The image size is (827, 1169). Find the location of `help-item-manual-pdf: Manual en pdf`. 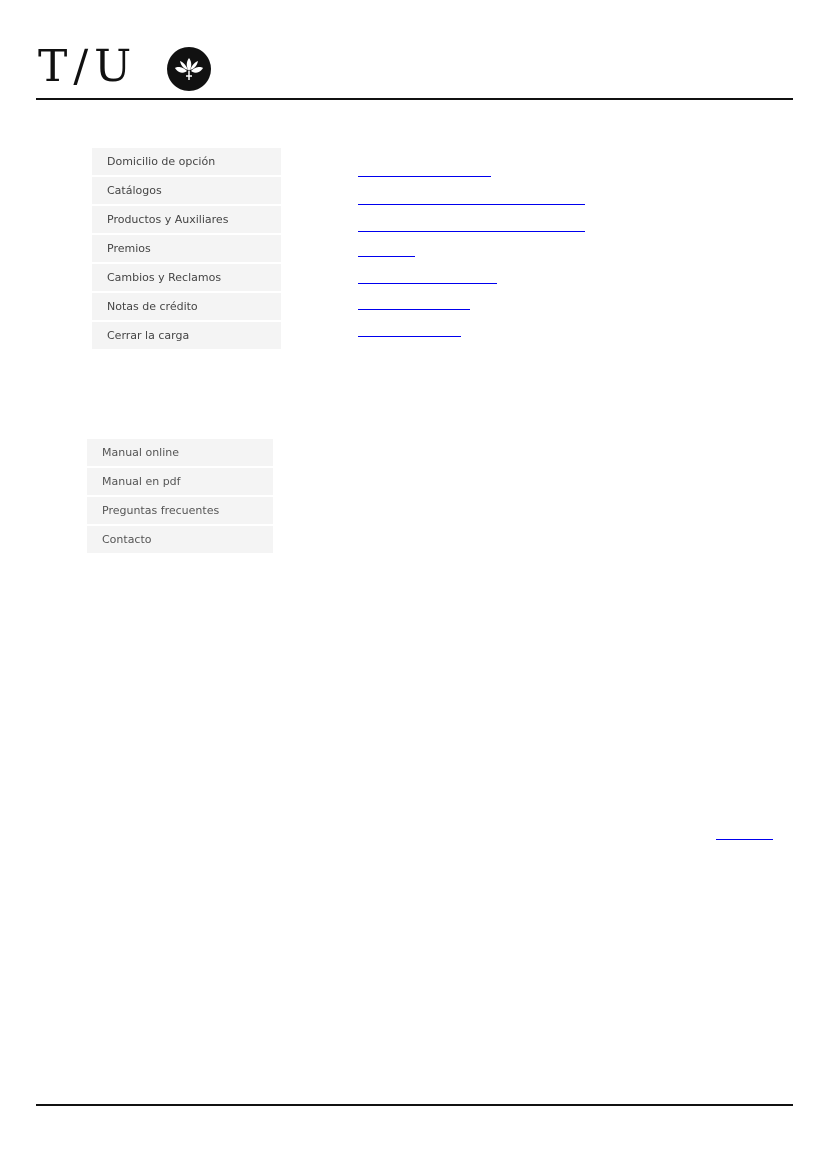

help-item-manual-pdf: Manual en pdf is located at coordinates (180, 481).